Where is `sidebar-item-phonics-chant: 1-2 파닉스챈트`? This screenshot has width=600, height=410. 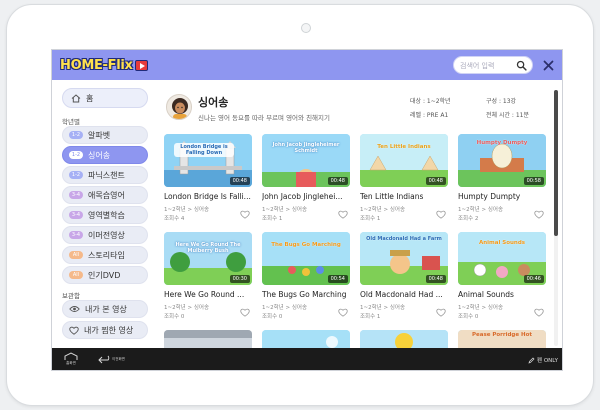 sidebar-item-phonics-chant: 1-2 파닉스챈트 is located at coordinates (105, 175).